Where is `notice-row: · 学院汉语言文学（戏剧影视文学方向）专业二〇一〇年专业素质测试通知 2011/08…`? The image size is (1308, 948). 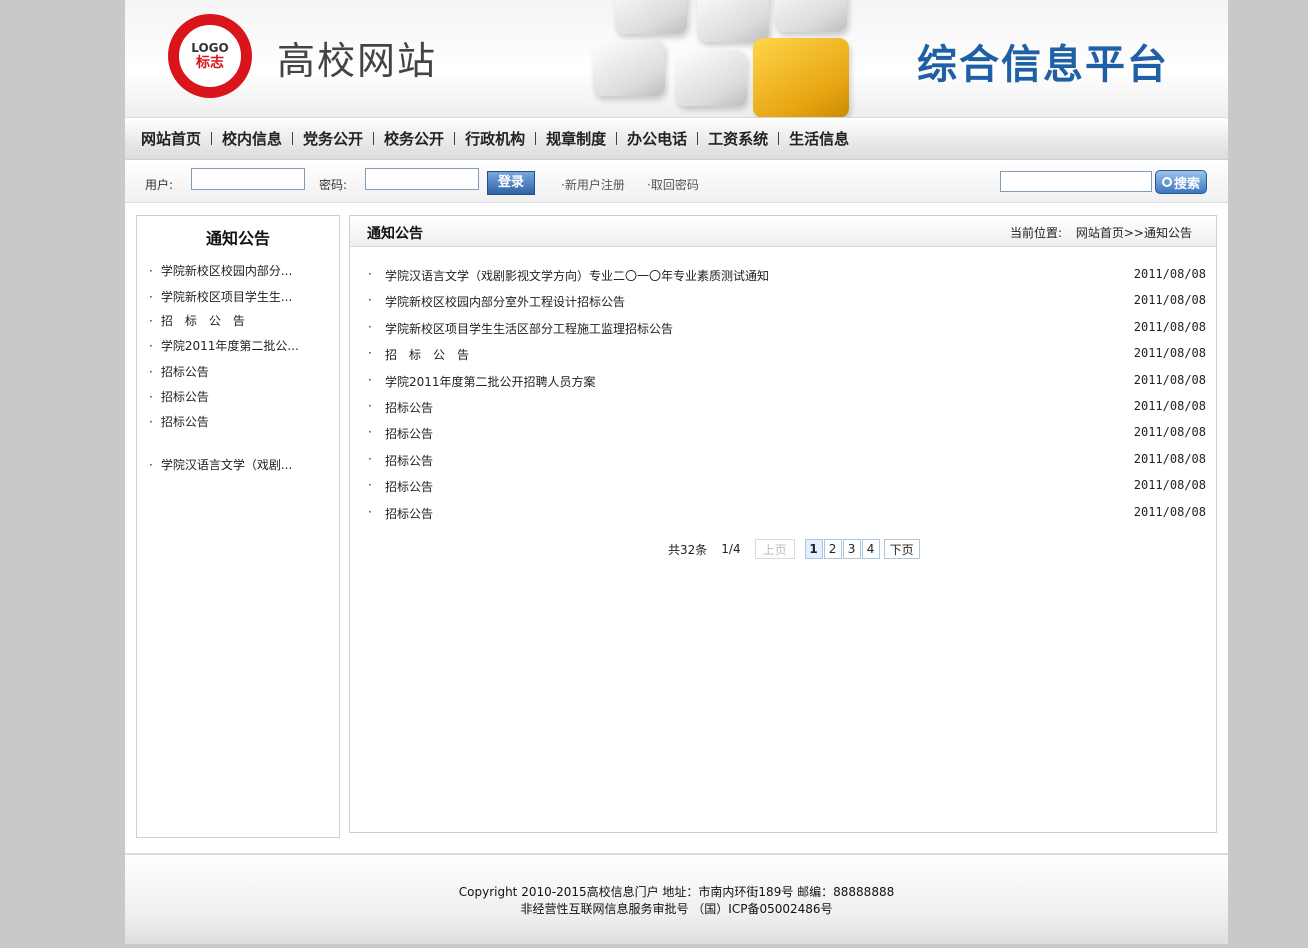
notice-row: · 学院汉语言文学（戏剧影视文学方向）专业二〇一〇年专业素质测试通知 2011/08… is located at coordinates (787, 276).